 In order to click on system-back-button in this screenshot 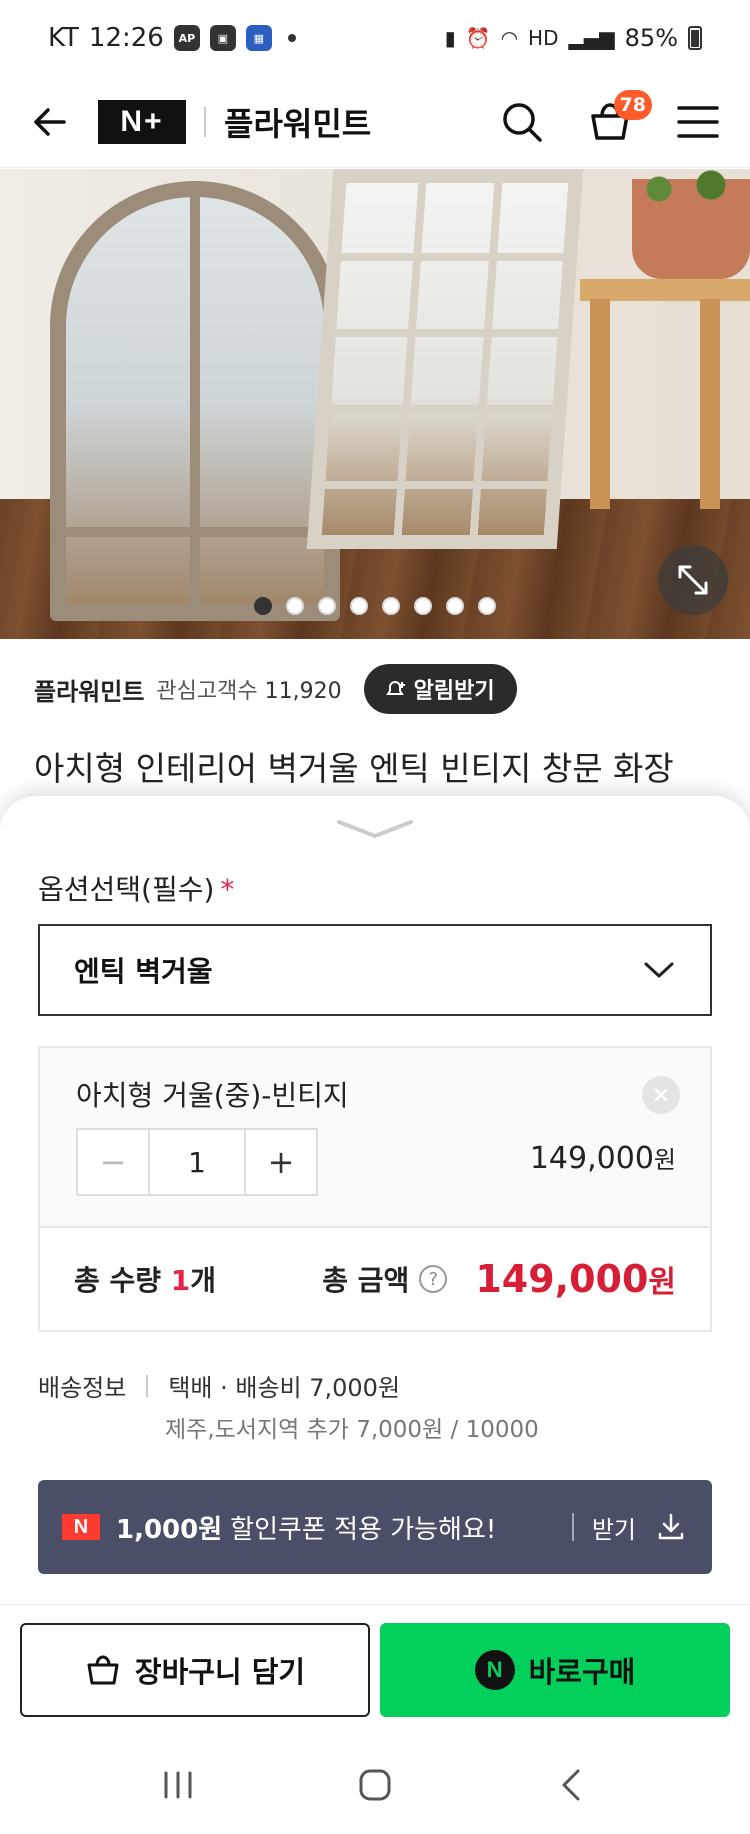, I will do `click(572, 1785)`.